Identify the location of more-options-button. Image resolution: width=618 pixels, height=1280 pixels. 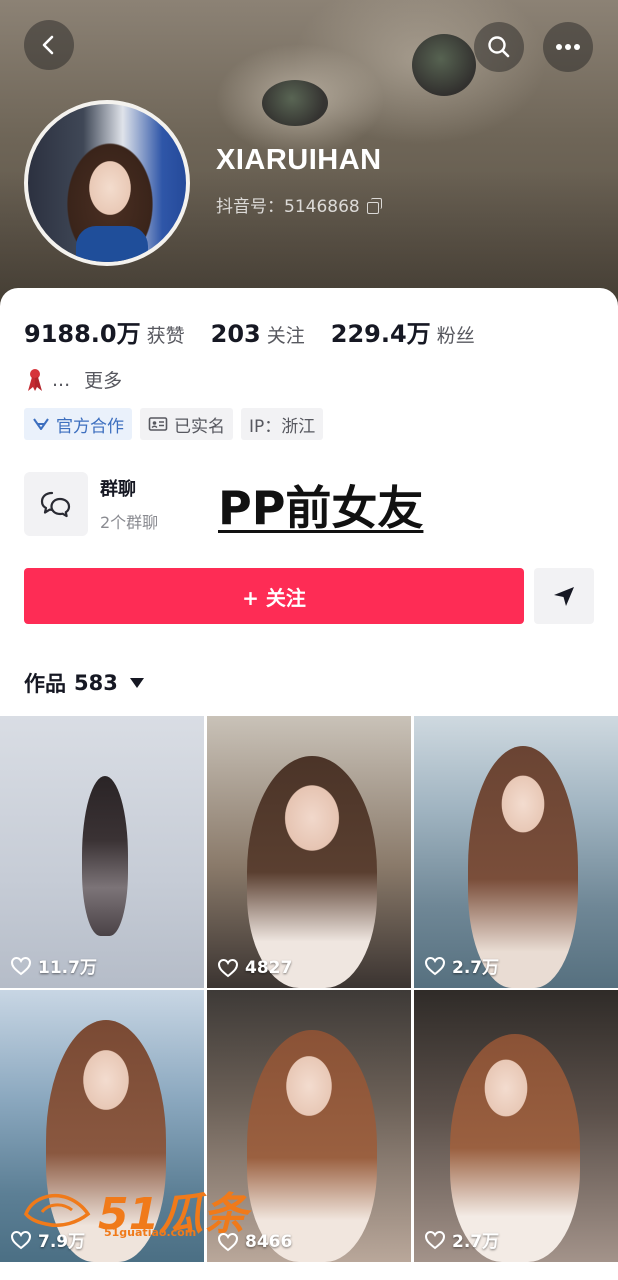
(568, 47).